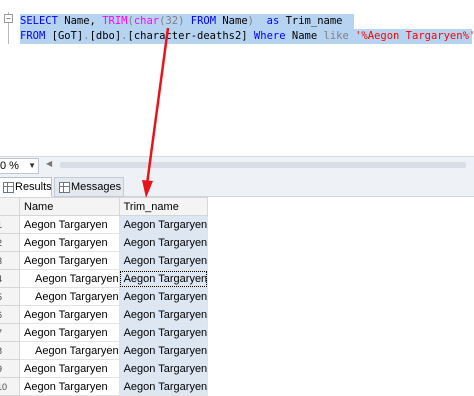  What do you see at coordinates (115, 21) in the screenshot?
I see `function-trim: TRIM` at bounding box center [115, 21].